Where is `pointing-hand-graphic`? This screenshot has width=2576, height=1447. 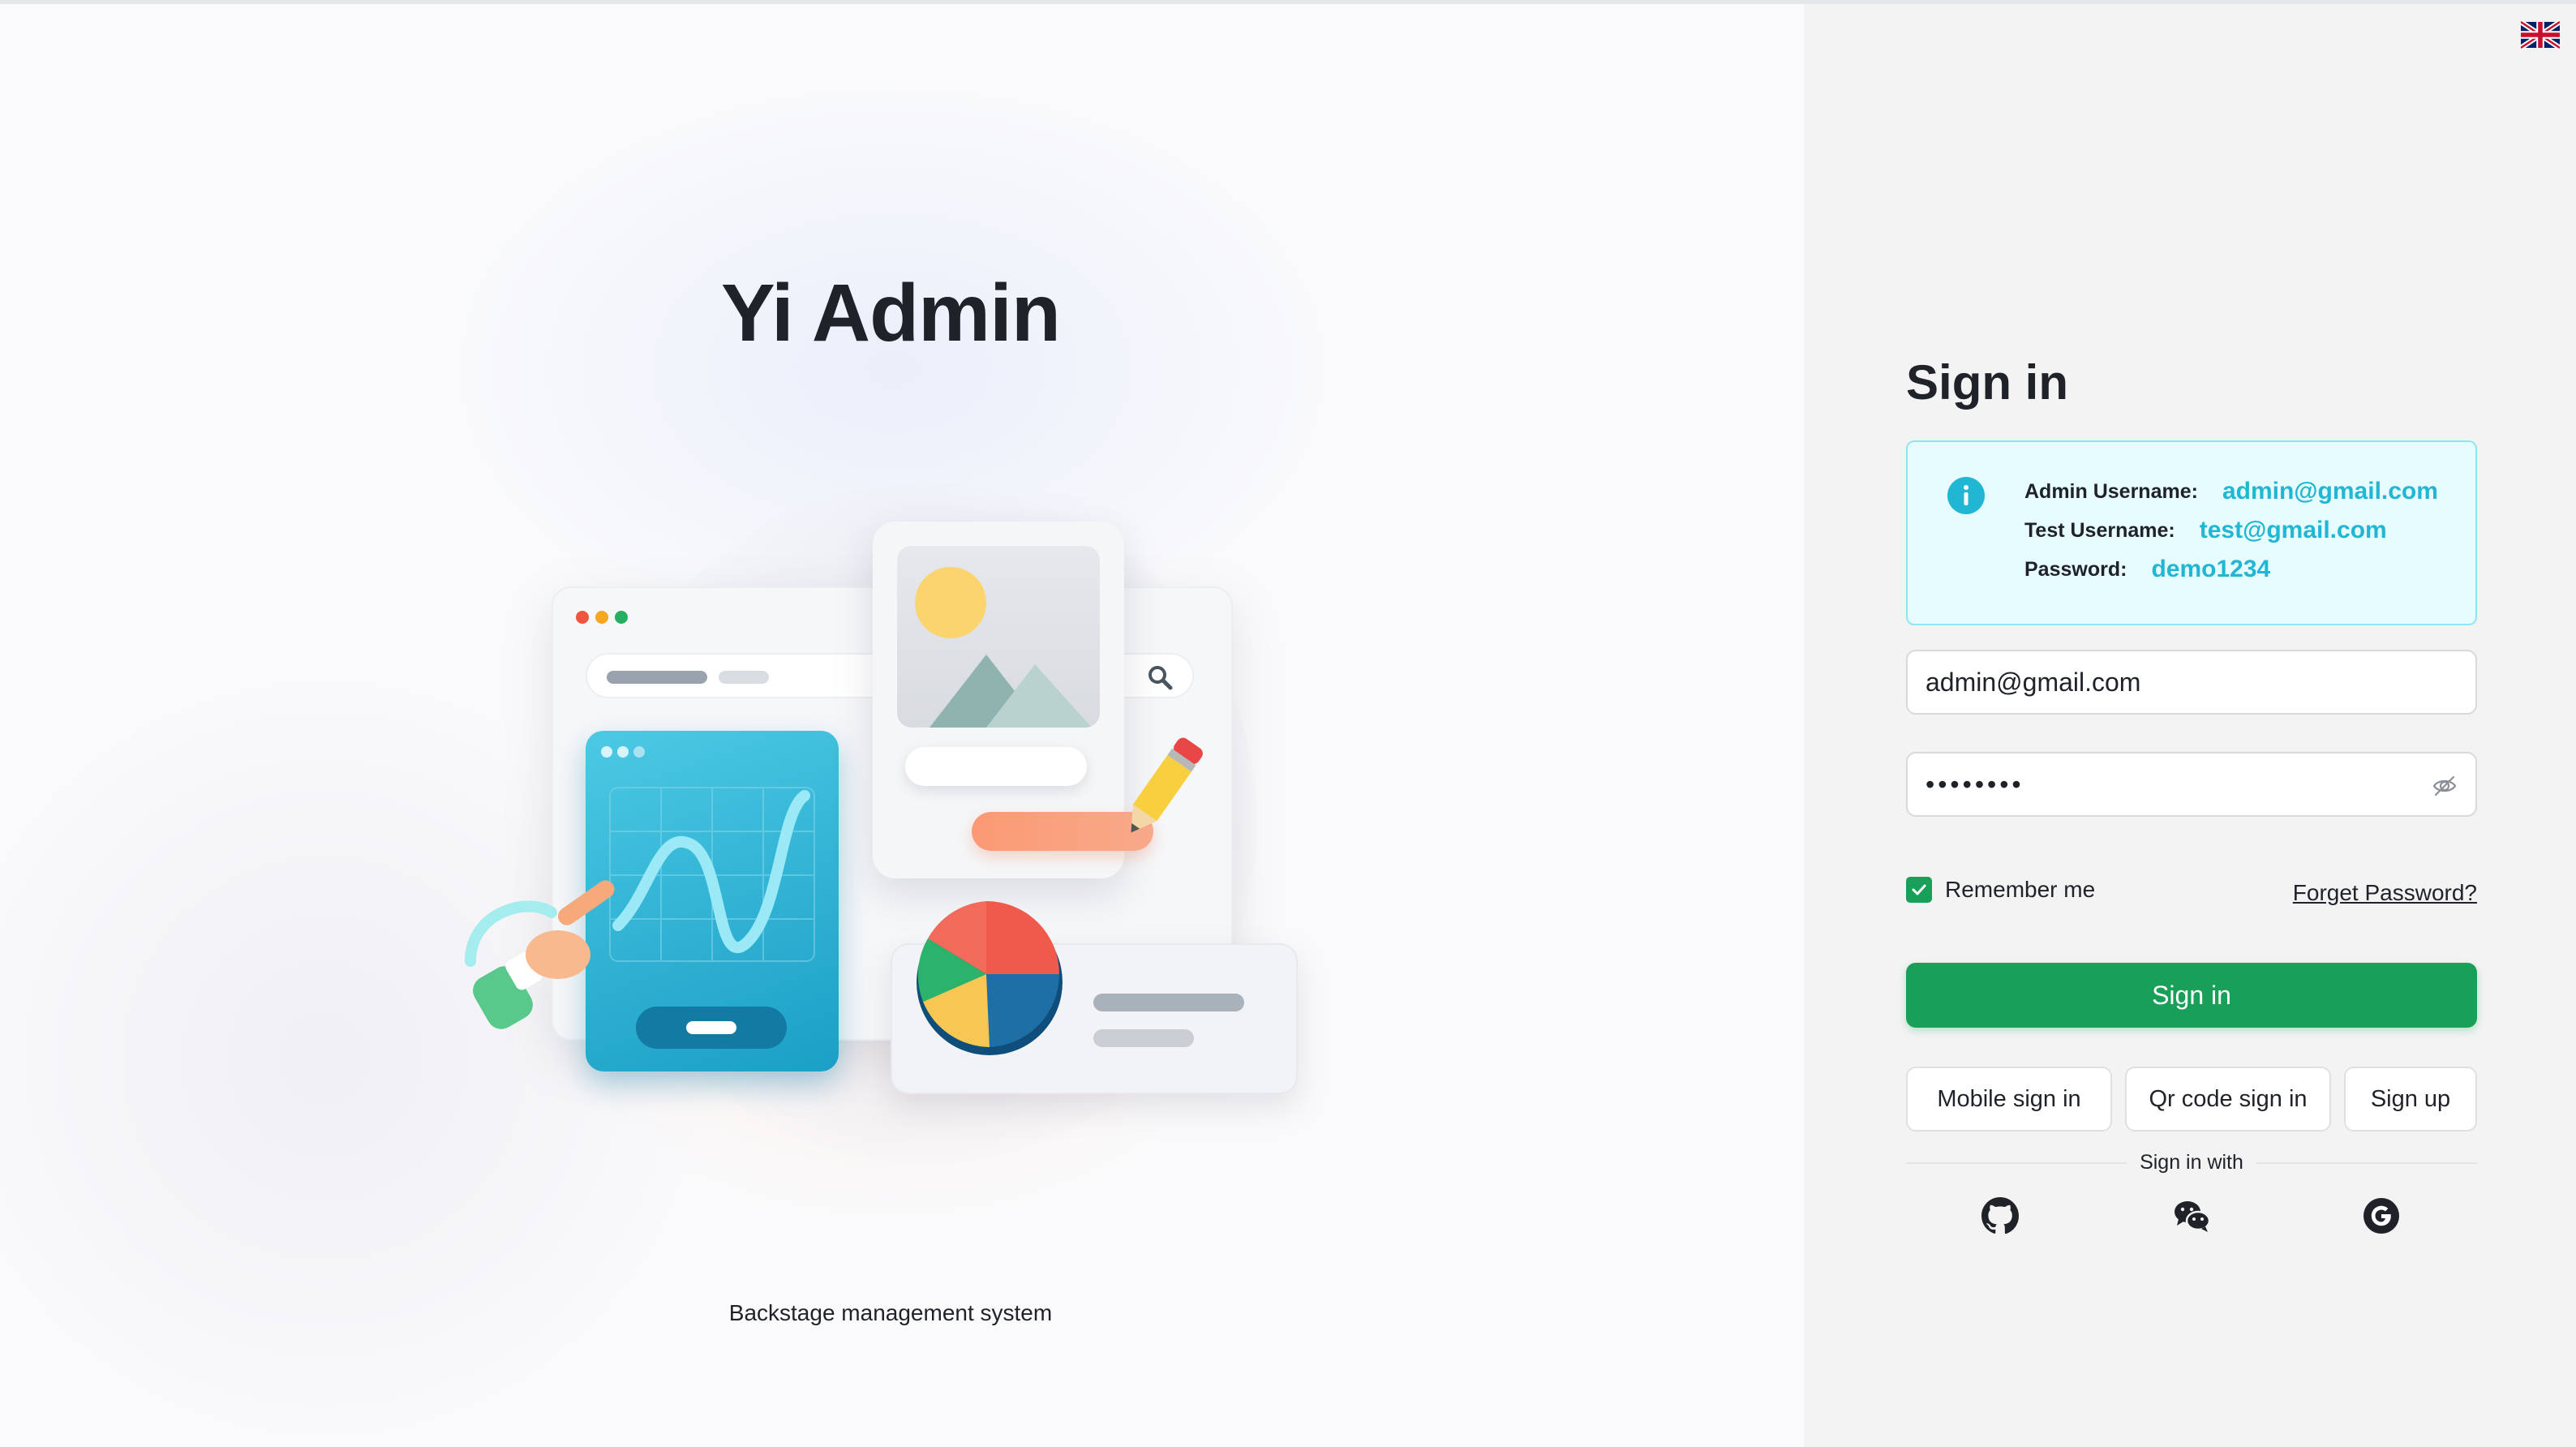 pointing-hand-graphic is located at coordinates (540, 954).